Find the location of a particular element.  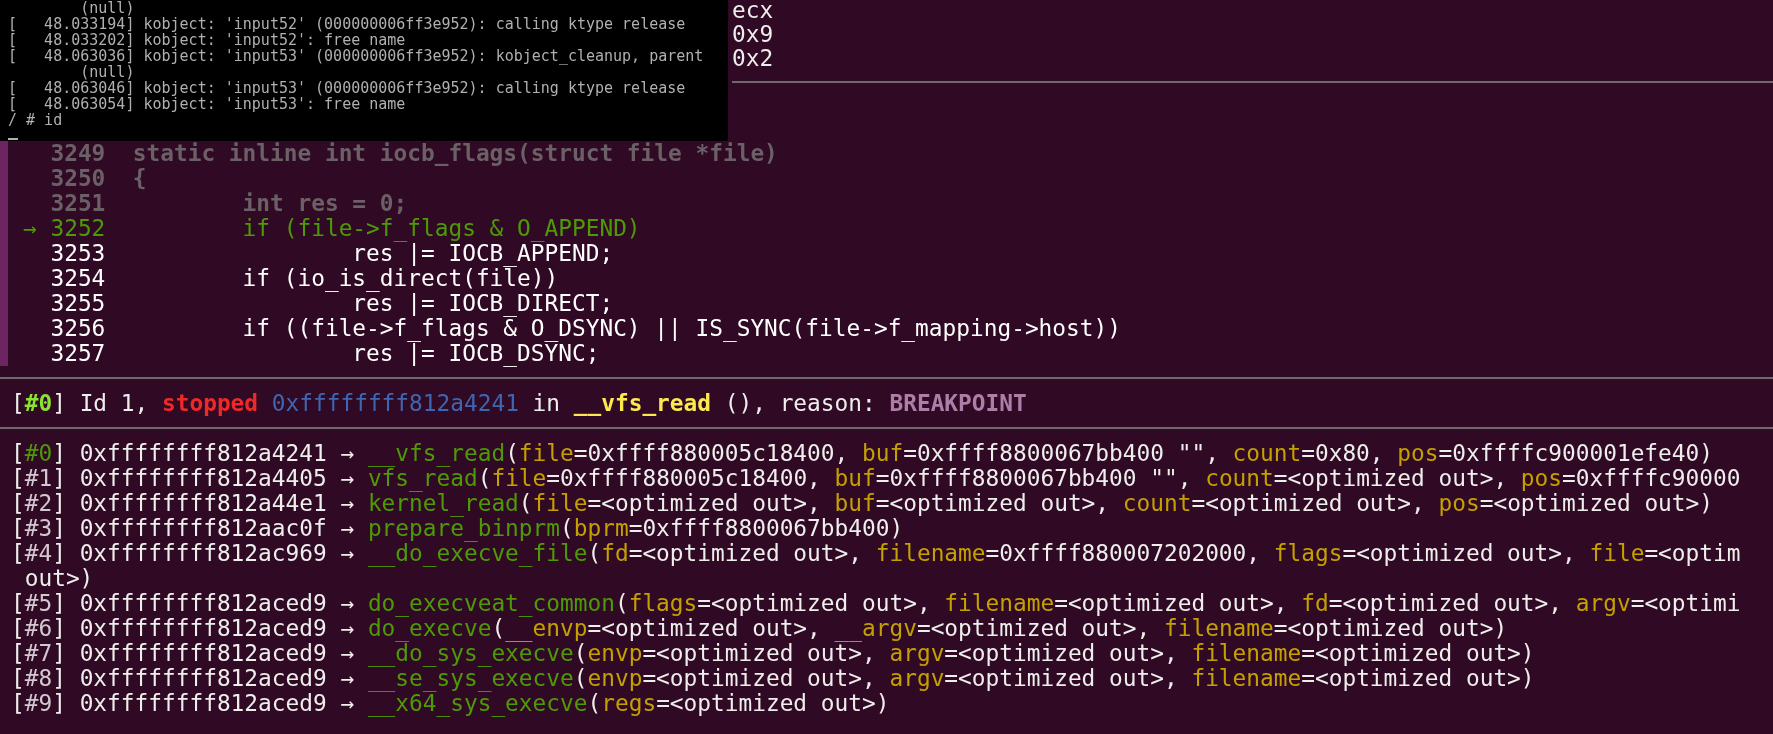

backtrace-text: envp is located at coordinates (615, 678).